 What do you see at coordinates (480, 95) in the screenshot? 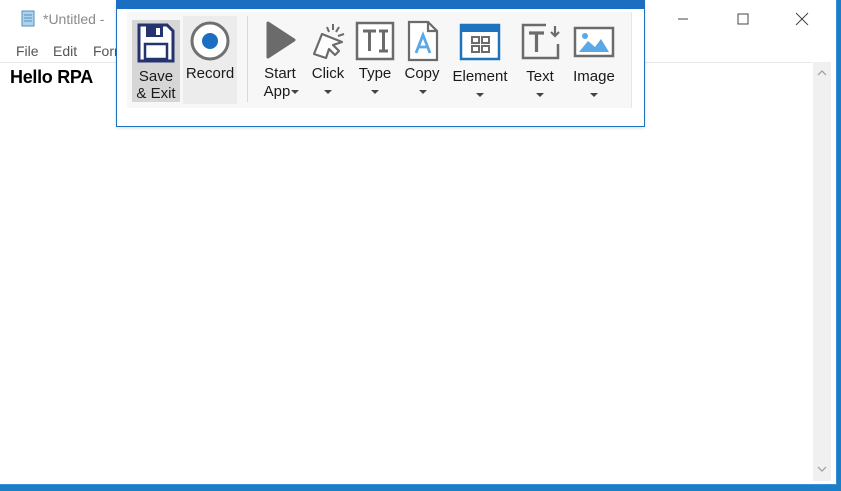
I see `element-dropdown-caret` at bounding box center [480, 95].